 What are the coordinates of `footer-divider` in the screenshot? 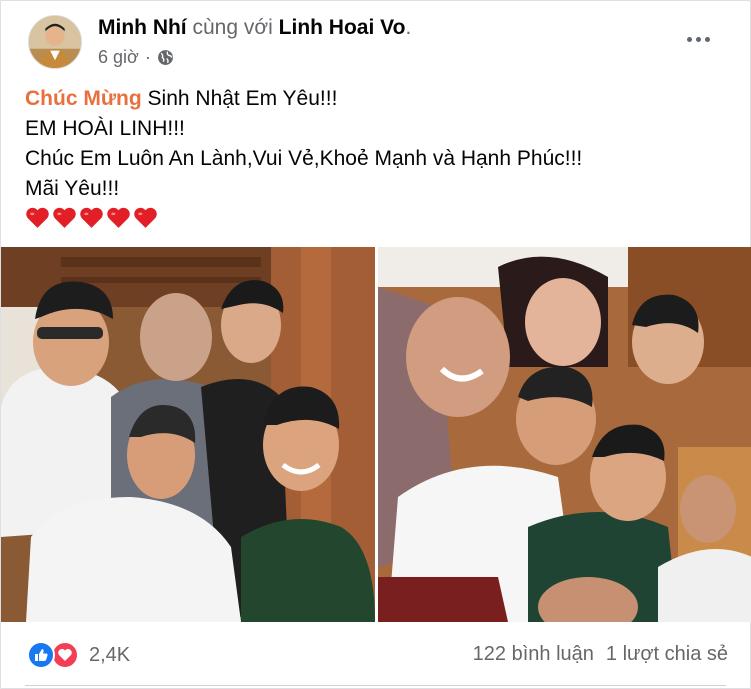 It's located at (375, 685).